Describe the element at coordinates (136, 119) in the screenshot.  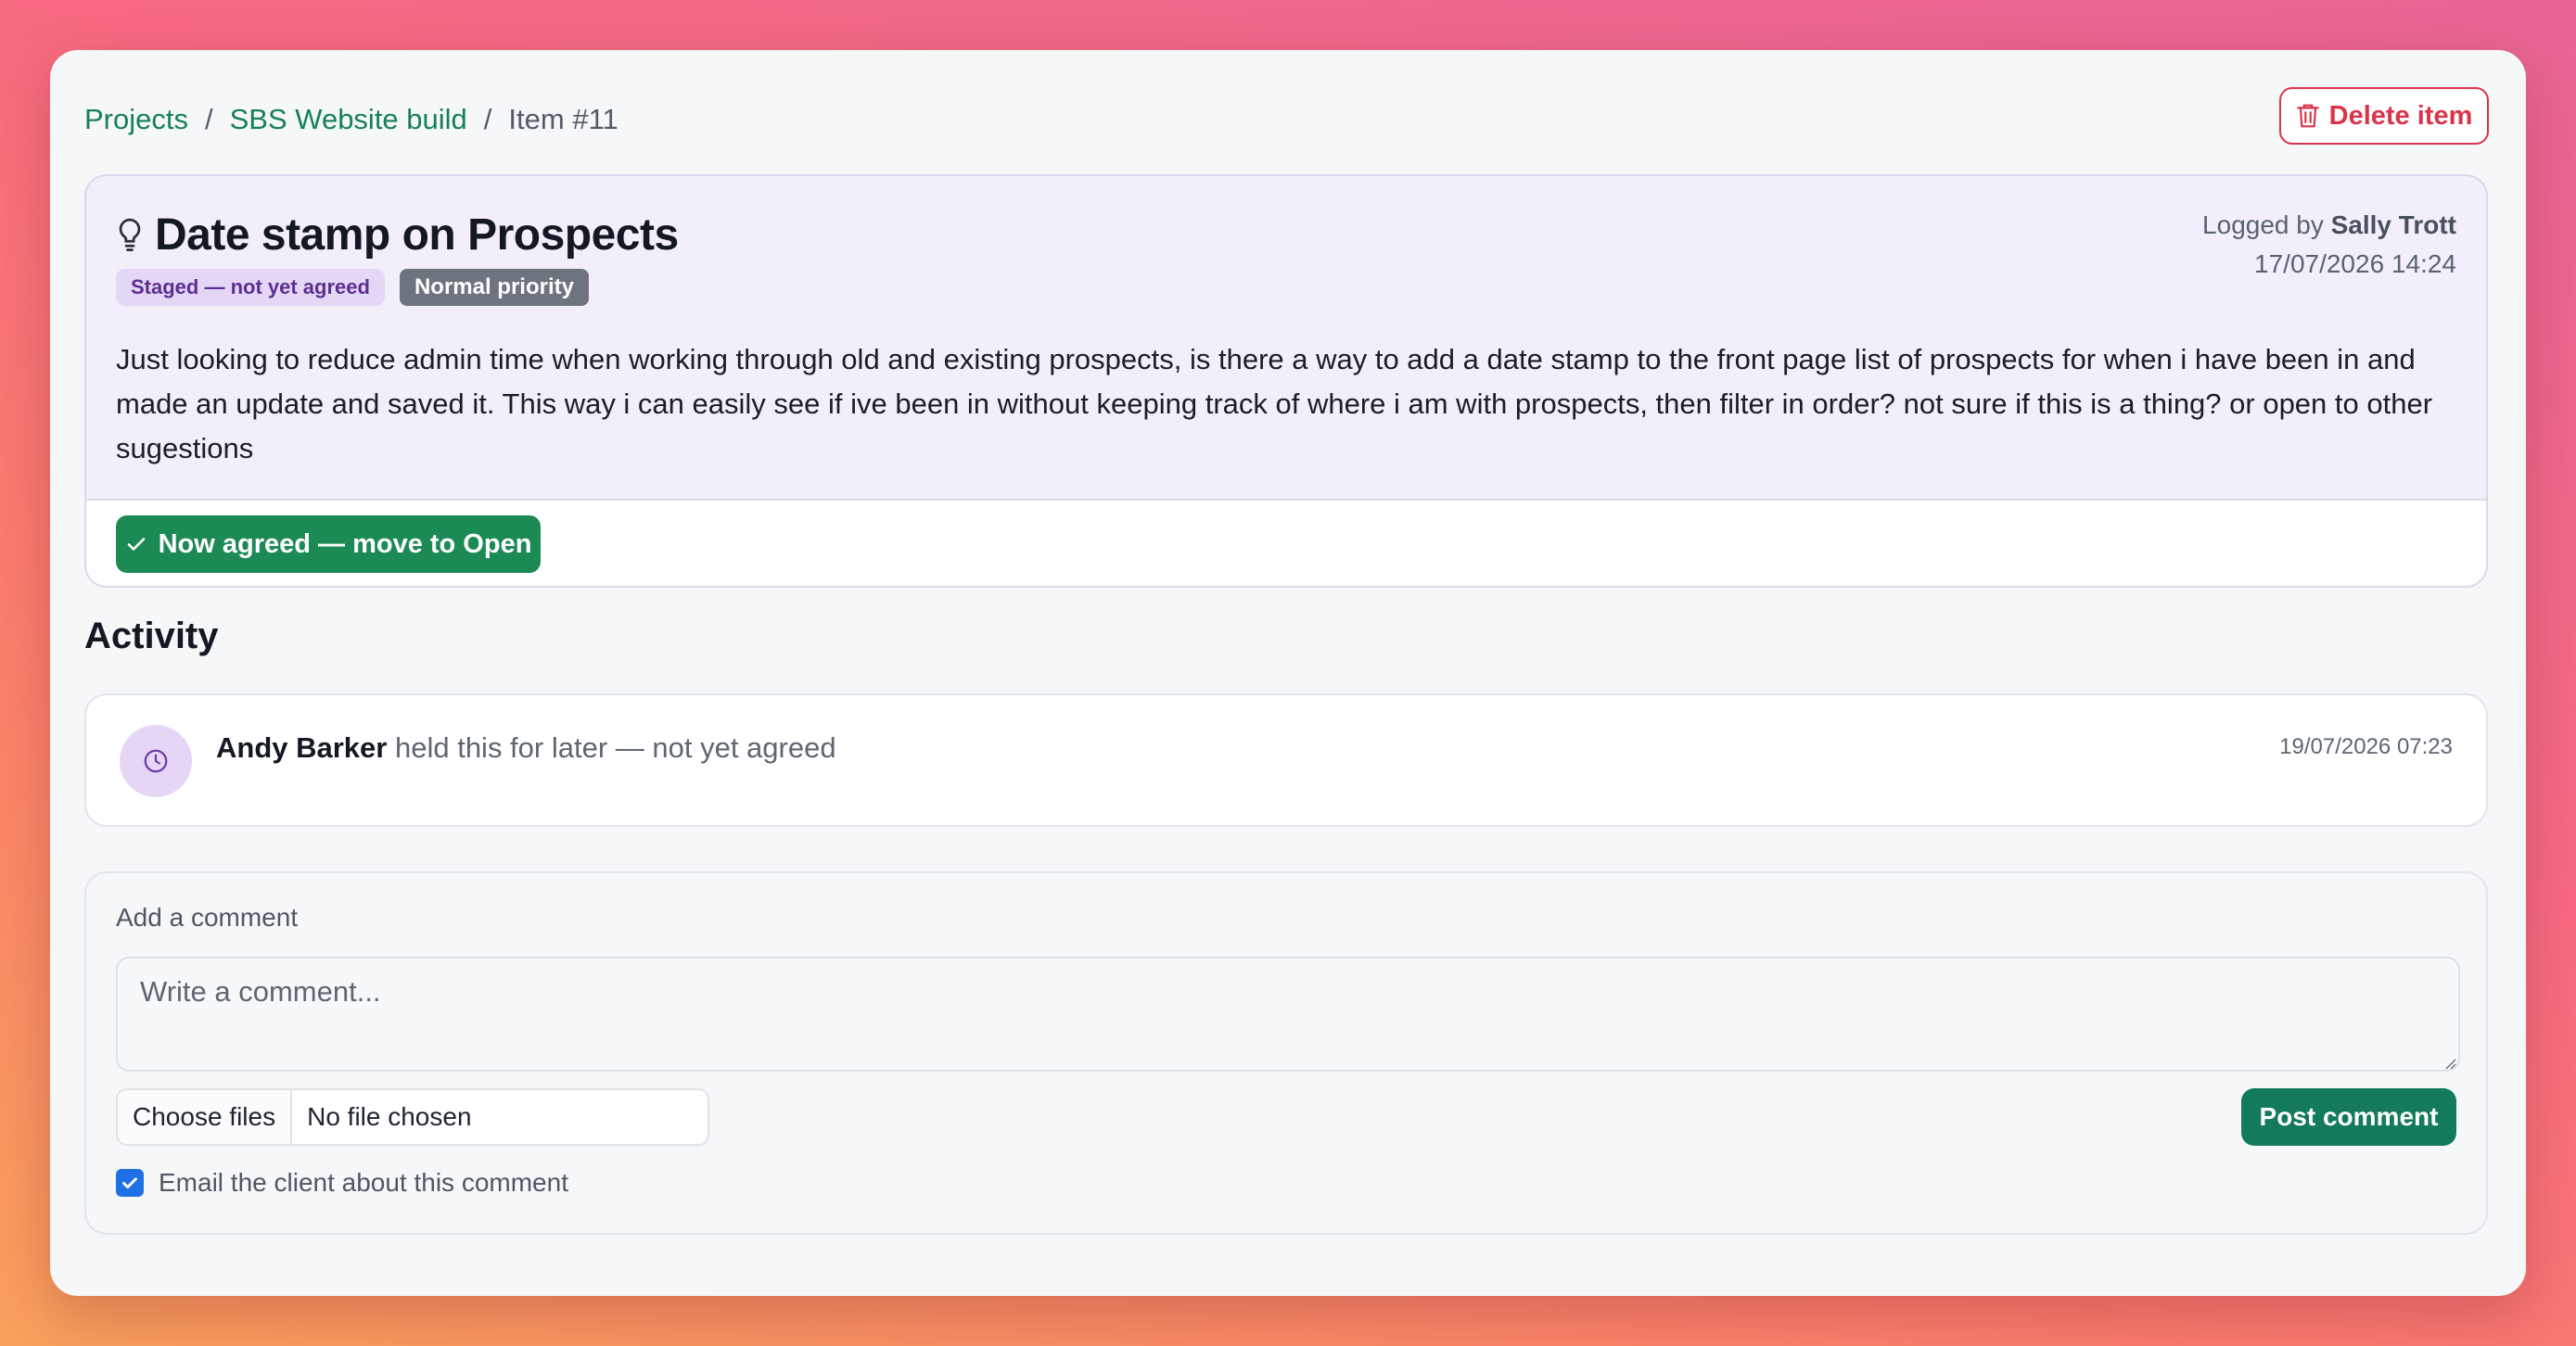
I see `breadcrumb-projects-link: Projects` at that location.